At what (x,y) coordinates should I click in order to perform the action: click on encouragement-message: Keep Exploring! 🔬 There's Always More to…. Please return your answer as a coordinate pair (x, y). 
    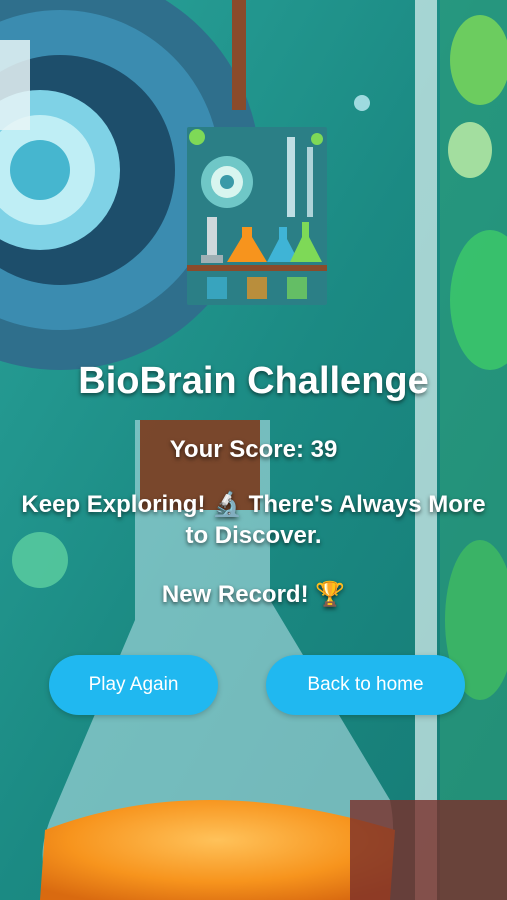
    Looking at the image, I should click on (253, 520).